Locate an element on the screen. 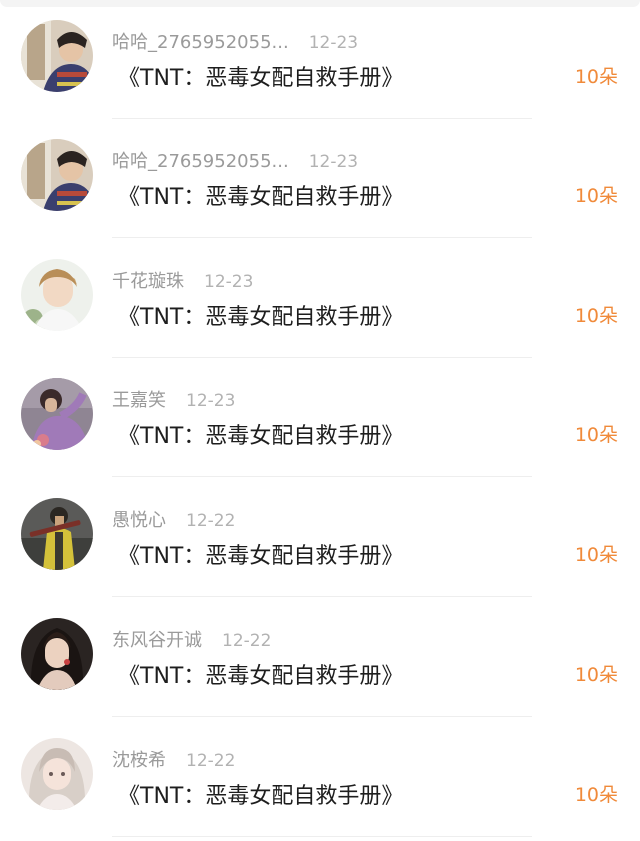  avatar-soldier-yellow-icon is located at coordinates (57, 534).